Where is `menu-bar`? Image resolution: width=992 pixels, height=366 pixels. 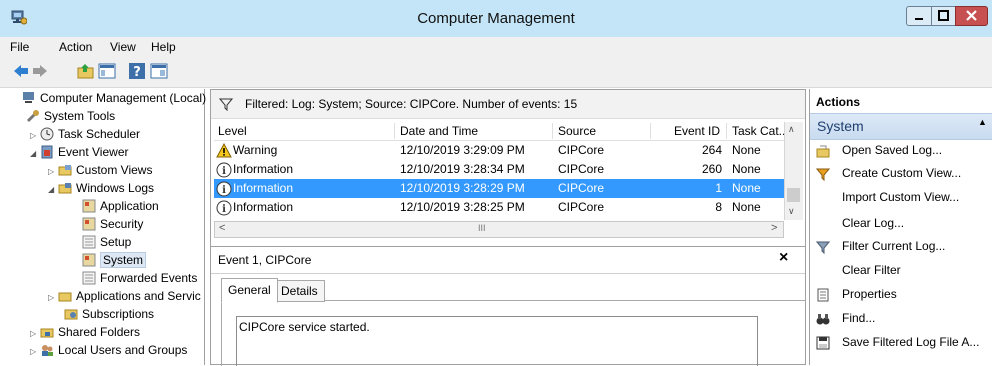 menu-bar is located at coordinates (496, 47).